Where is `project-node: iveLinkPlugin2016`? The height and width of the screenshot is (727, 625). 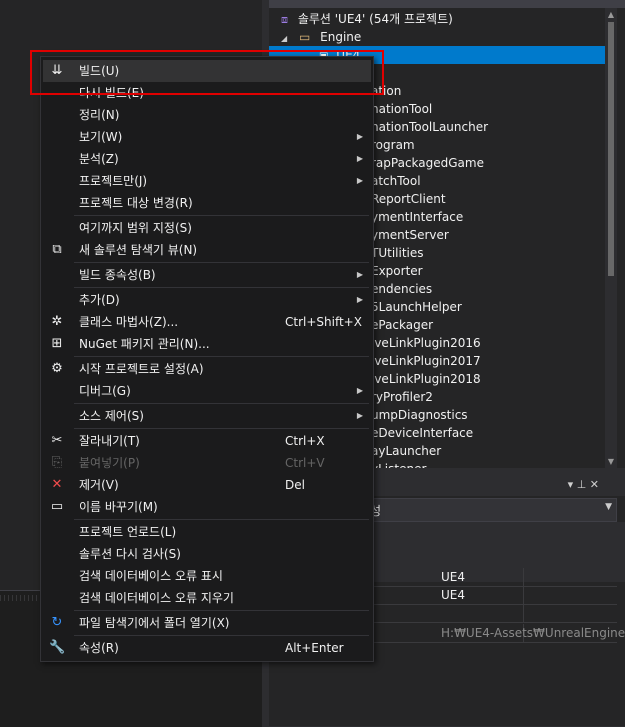 project-node: iveLinkPlugin2016 is located at coordinates (426, 343).